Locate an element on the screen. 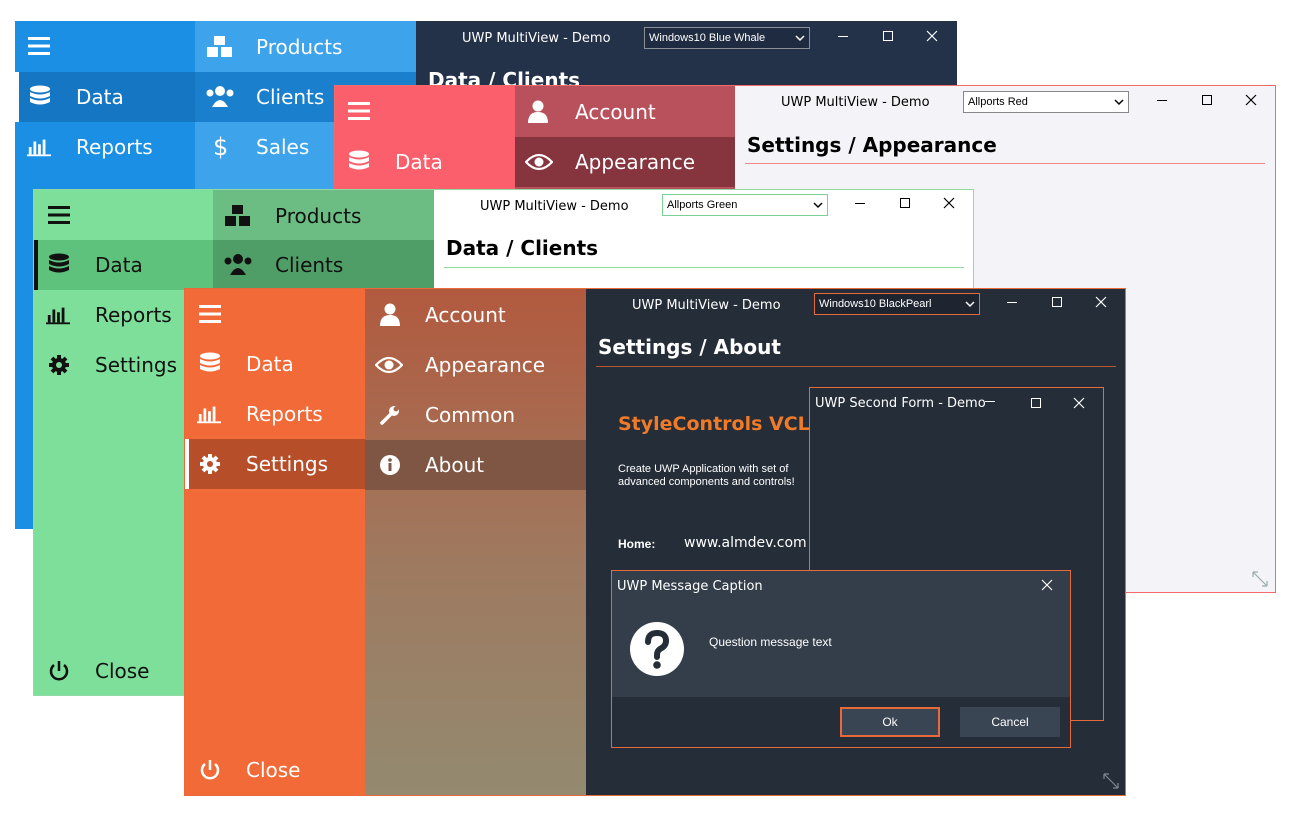  page-title: Data / Clients is located at coordinates (522, 248).